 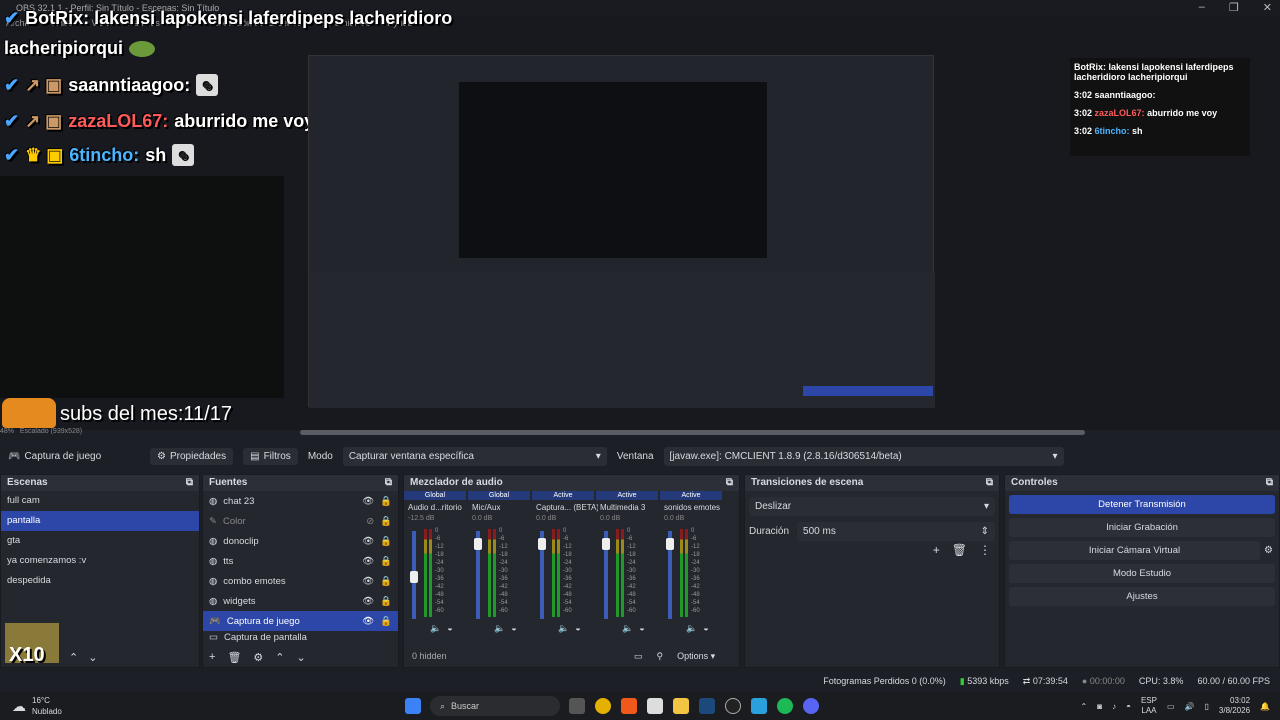 What do you see at coordinates (1114, 706) in the screenshot?
I see `mic-icon: ♪` at bounding box center [1114, 706].